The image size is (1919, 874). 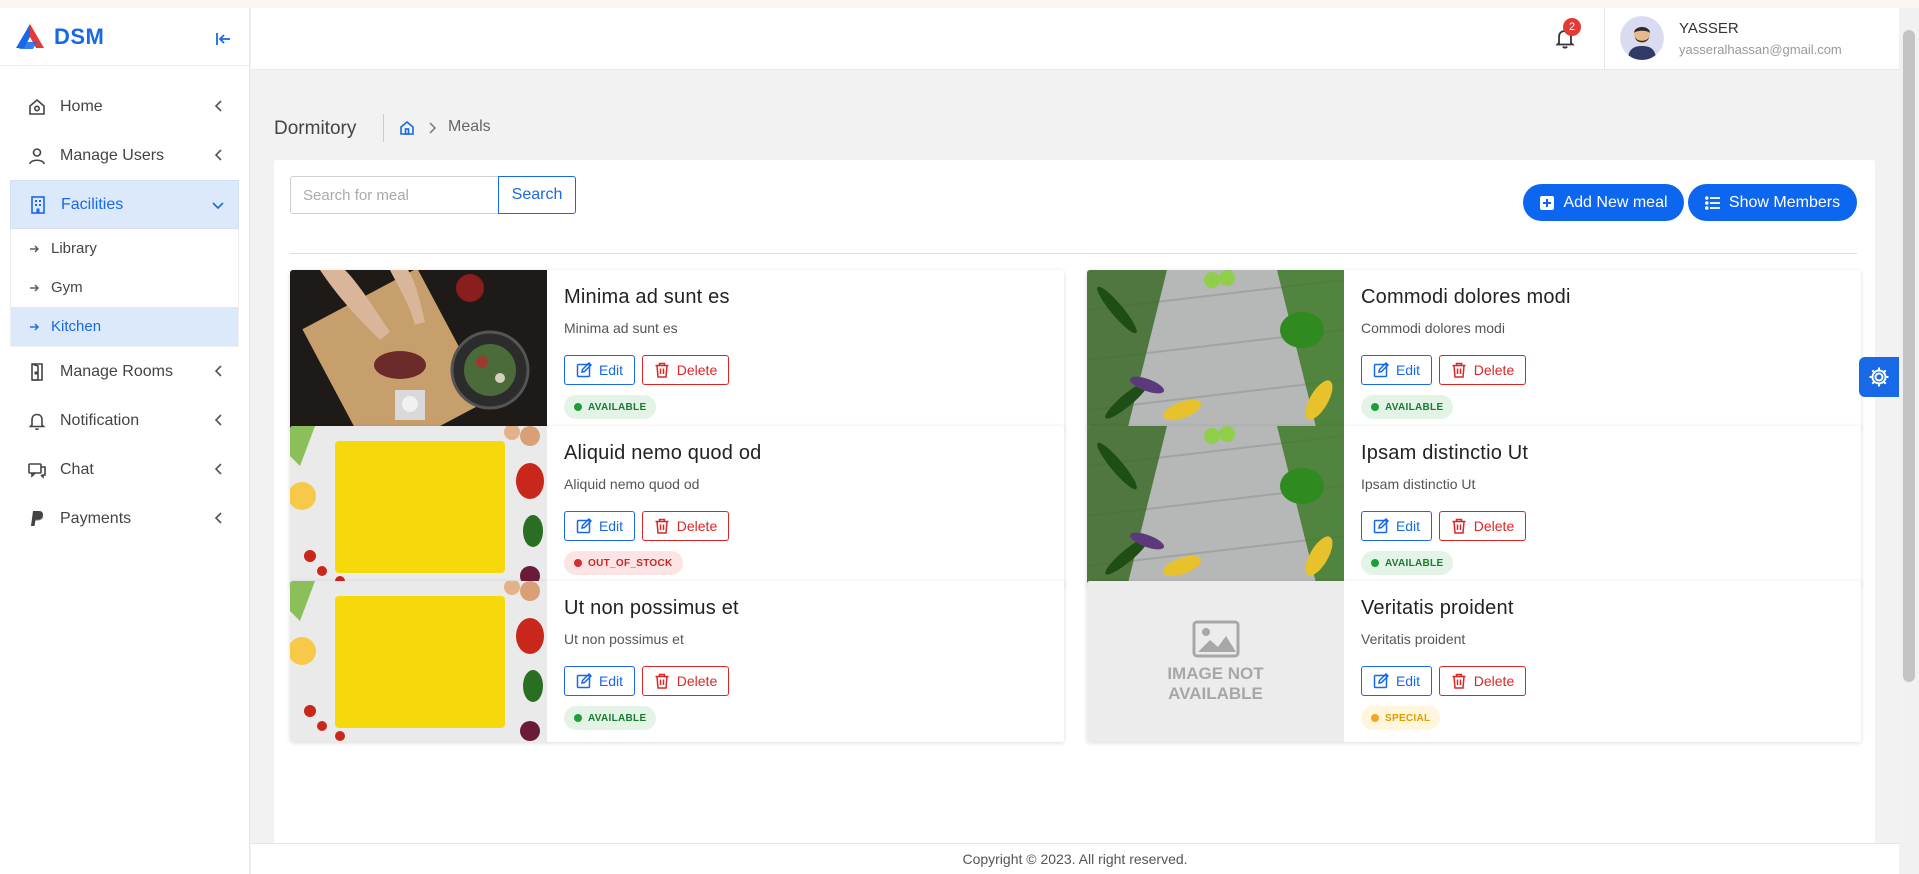 What do you see at coordinates (630, 563) in the screenshot?
I see `status-label: OUT_OF_STOCK` at bounding box center [630, 563].